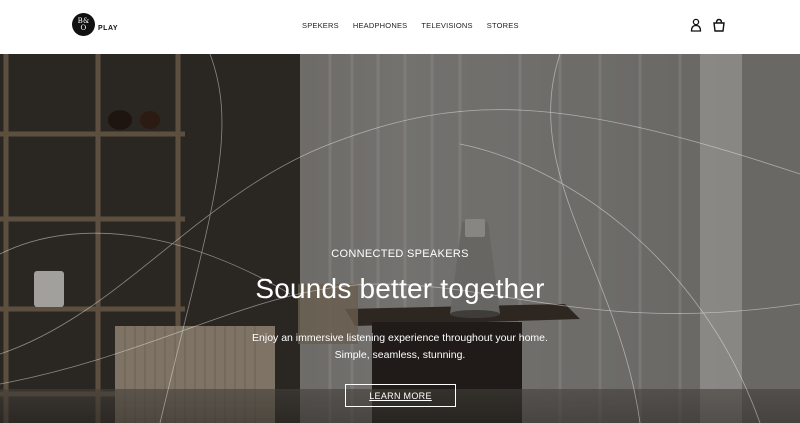 The width and height of the screenshot is (800, 423). I want to click on hero-headline: Sounds better together, so click(400, 288).